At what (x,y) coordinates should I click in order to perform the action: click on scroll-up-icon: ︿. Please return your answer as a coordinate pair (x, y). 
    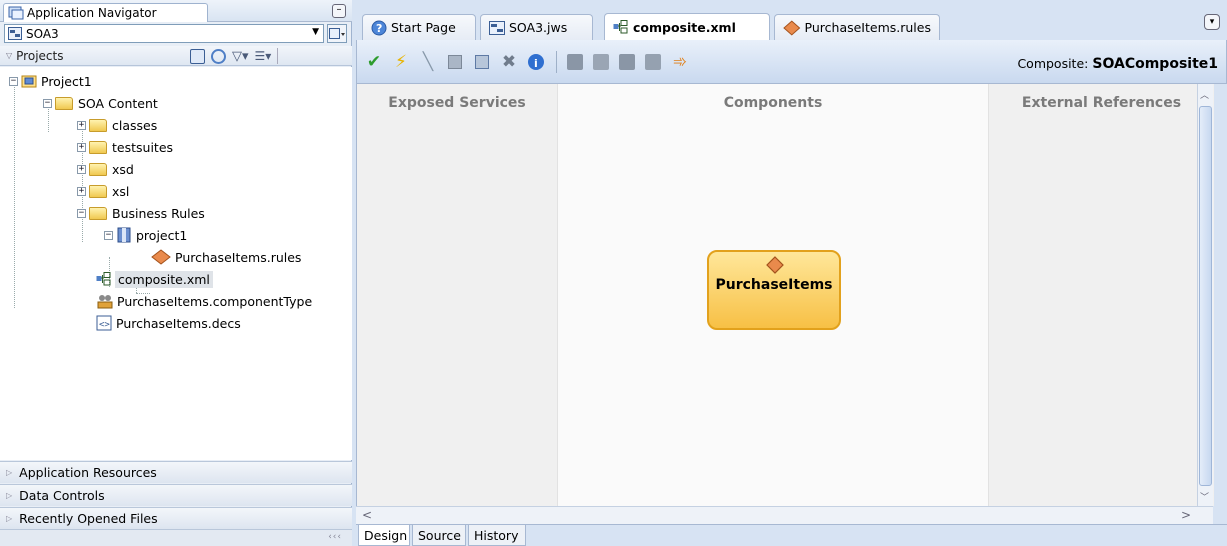
    Looking at the image, I should click on (1204, 94).